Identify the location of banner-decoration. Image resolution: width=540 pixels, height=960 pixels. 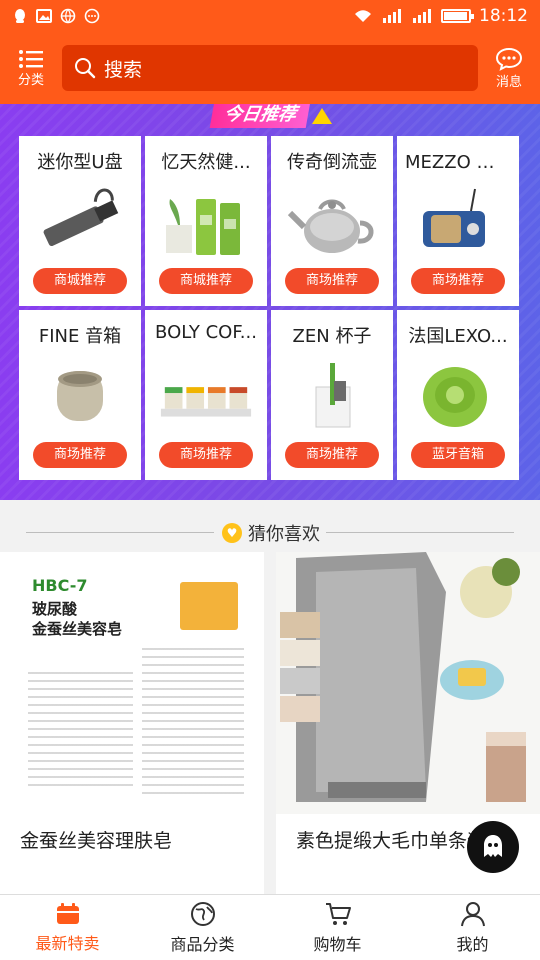
(322, 116).